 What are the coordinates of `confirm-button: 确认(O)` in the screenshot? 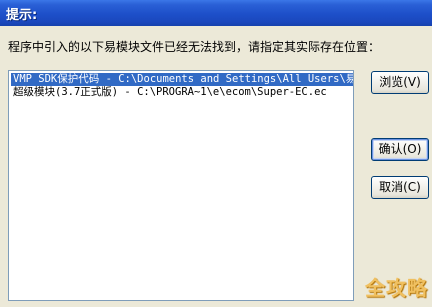 It's located at (400, 149).